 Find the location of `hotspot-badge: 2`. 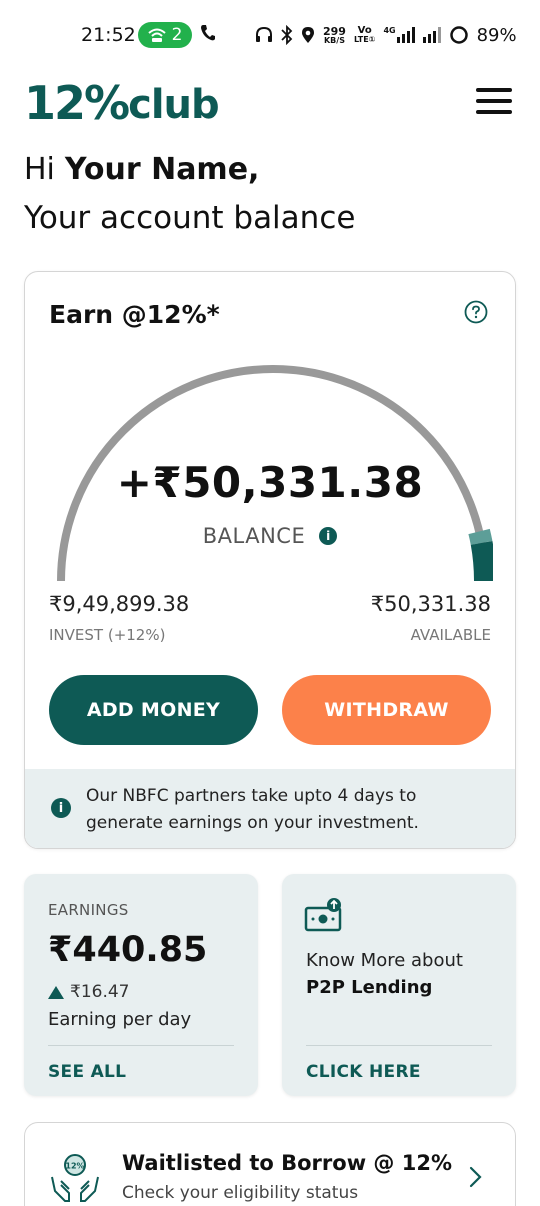

hotspot-badge: 2 is located at coordinates (165, 35).